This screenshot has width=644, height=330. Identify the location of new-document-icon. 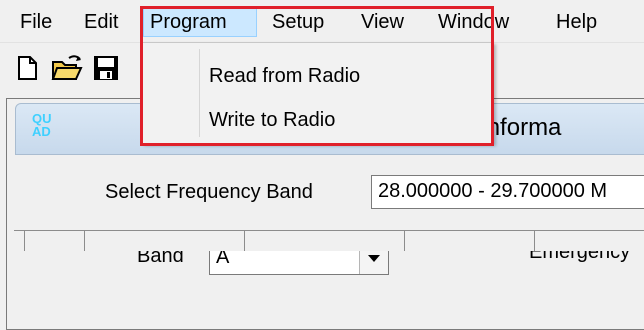
(27, 68).